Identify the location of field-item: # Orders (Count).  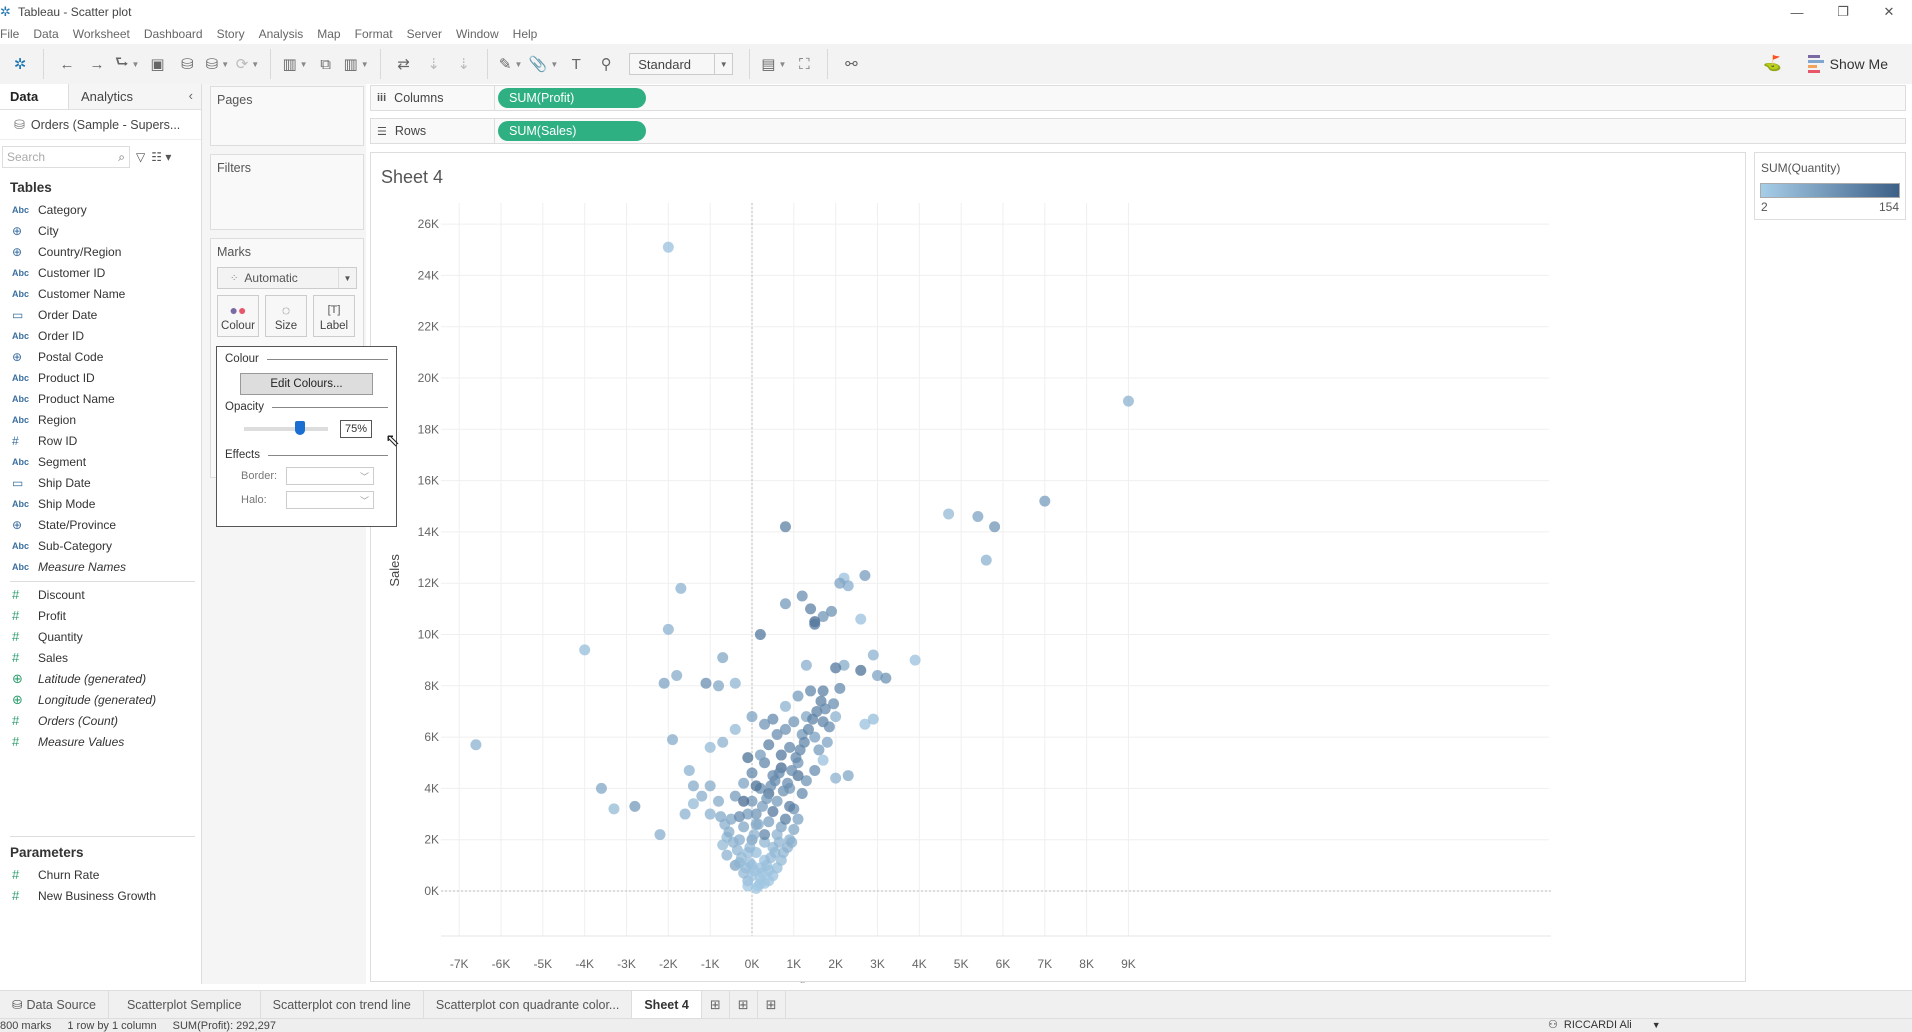
(100, 720).